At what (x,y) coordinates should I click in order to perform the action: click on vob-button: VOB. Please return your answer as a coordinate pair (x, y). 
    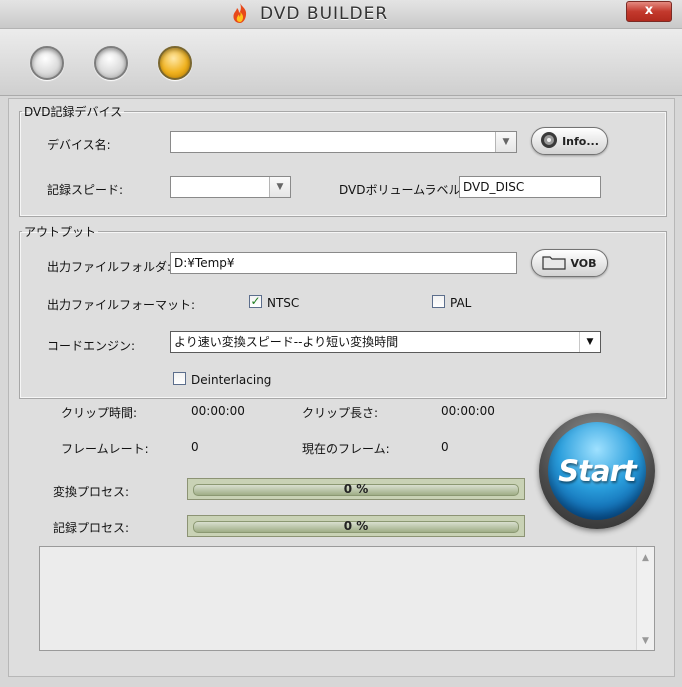
    Looking at the image, I should click on (569, 263).